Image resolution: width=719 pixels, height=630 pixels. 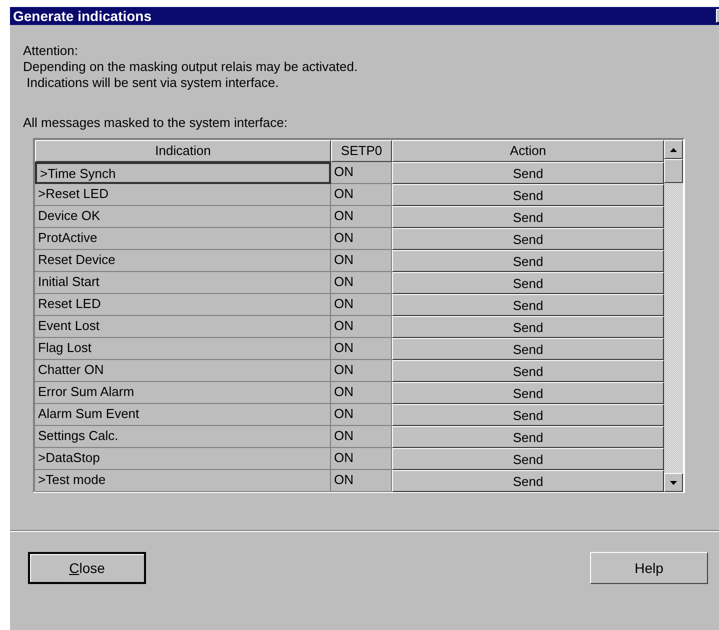 What do you see at coordinates (361, 151) in the screenshot?
I see `column-header: SETP0` at bounding box center [361, 151].